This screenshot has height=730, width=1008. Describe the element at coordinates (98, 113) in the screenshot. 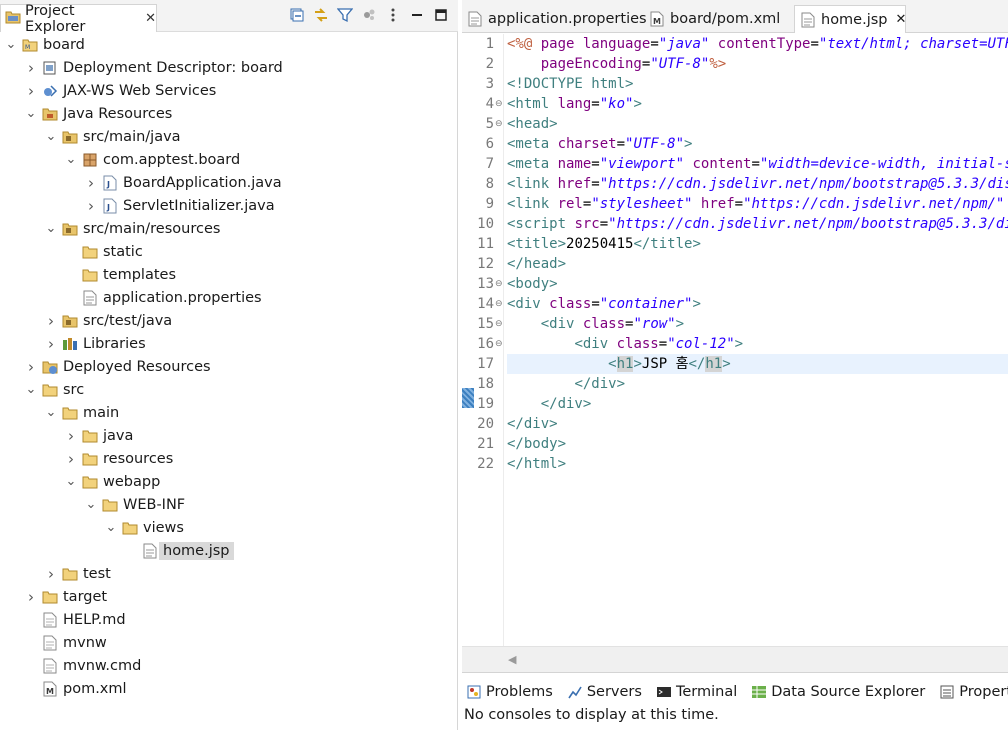

I see `tree-item: ⌄ Java Resources` at that location.